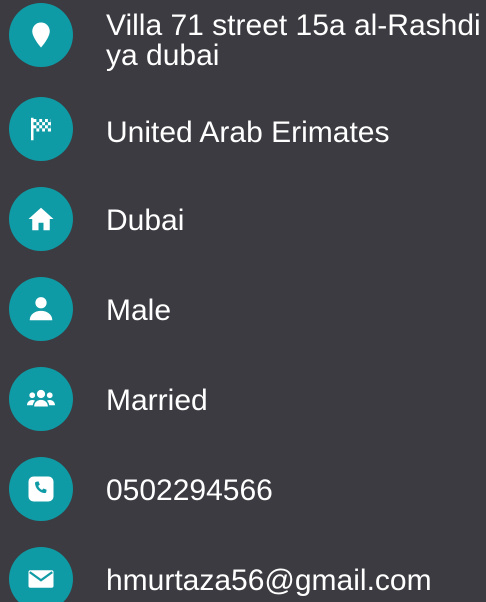 This screenshot has height=602, width=486. What do you see at coordinates (243, 315) in the screenshot?
I see `gender-row: Male` at bounding box center [243, 315].